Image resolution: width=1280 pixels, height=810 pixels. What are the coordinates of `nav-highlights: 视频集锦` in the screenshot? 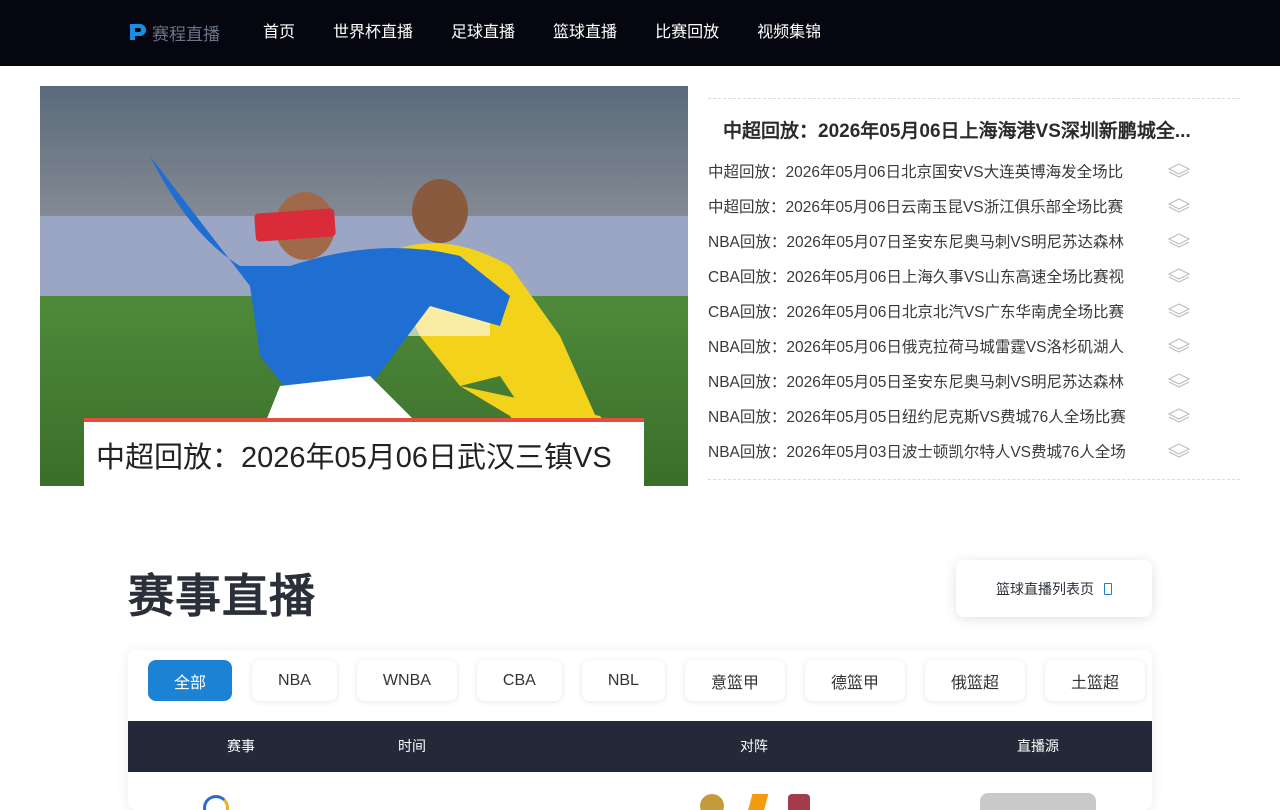 It's located at (789, 33).